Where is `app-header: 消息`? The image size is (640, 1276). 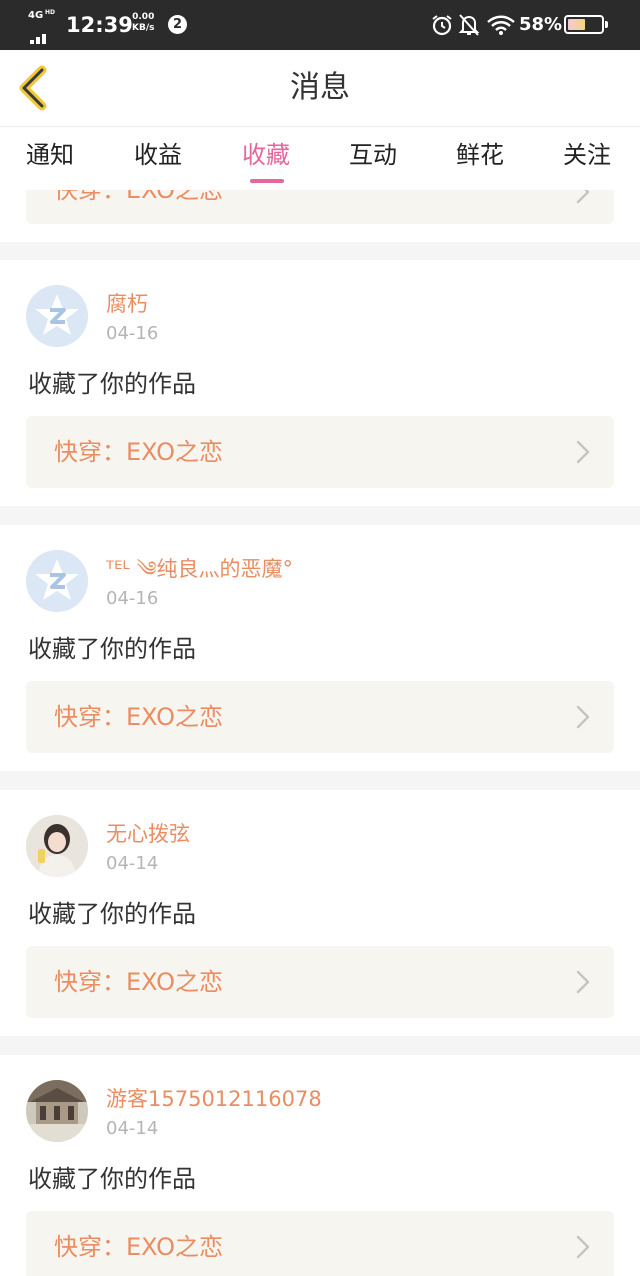
app-header: 消息 is located at coordinates (320, 88).